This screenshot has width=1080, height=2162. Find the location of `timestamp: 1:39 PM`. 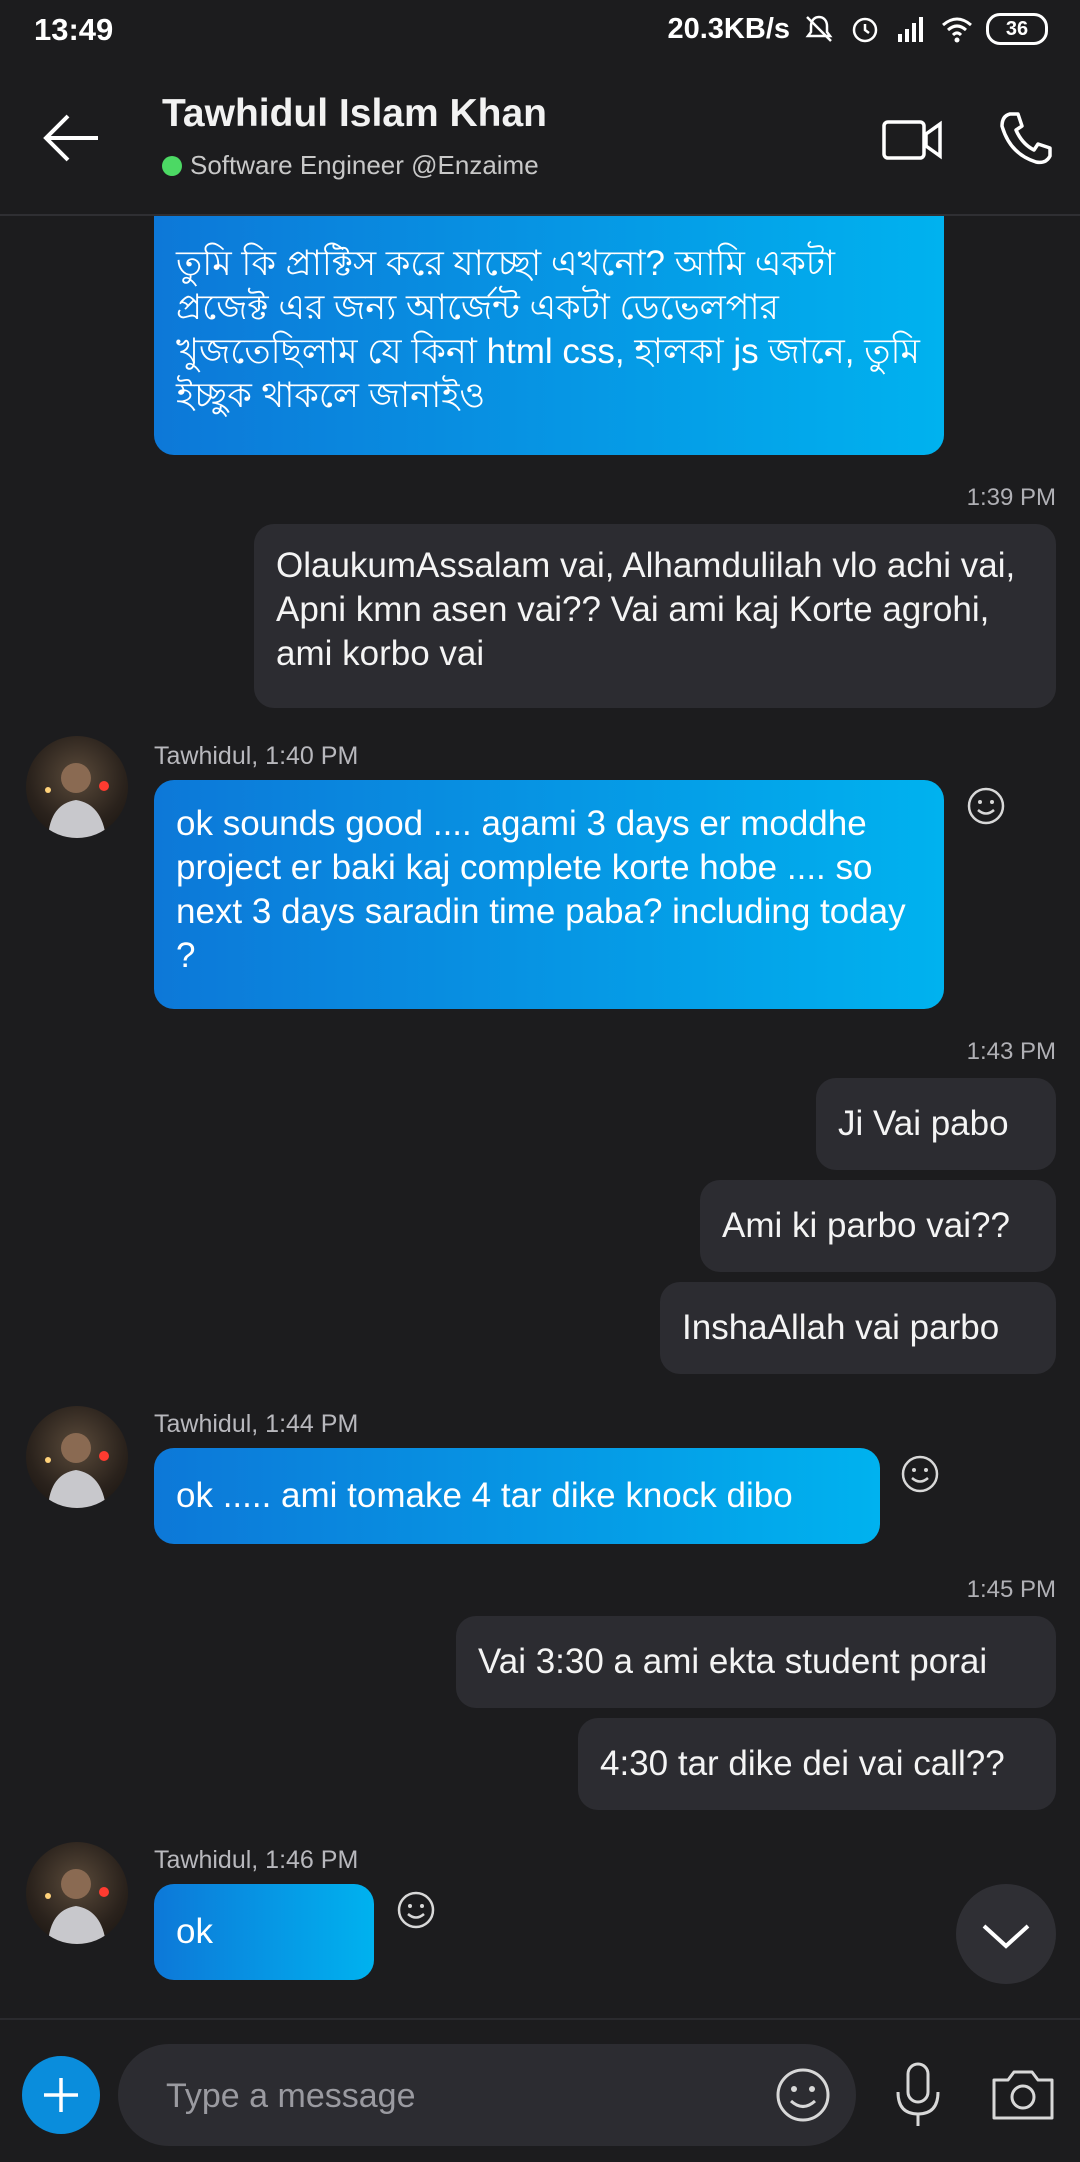

timestamp: 1:39 PM is located at coordinates (1011, 497).